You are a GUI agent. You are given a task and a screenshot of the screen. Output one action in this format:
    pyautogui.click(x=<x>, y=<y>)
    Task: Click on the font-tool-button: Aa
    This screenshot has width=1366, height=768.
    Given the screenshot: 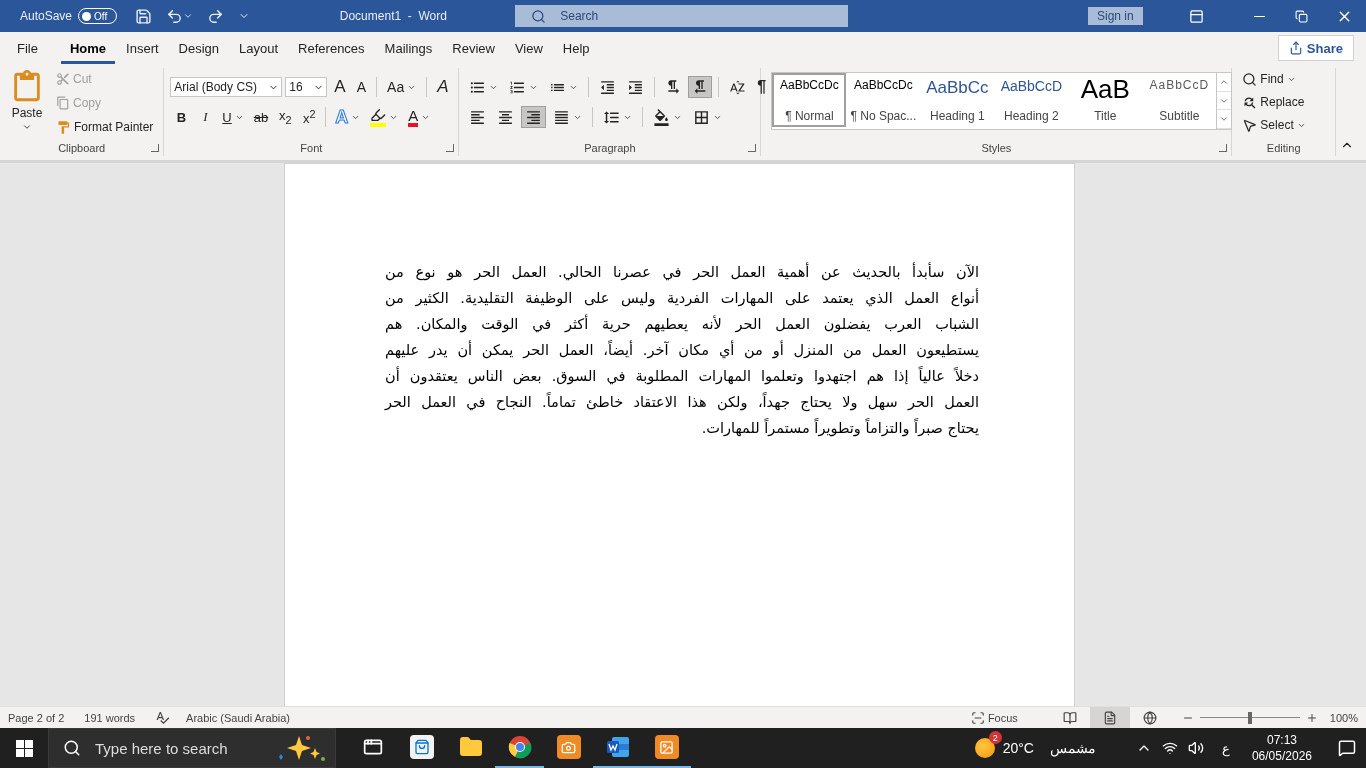 What is the action you would take?
    pyautogui.click(x=402, y=87)
    